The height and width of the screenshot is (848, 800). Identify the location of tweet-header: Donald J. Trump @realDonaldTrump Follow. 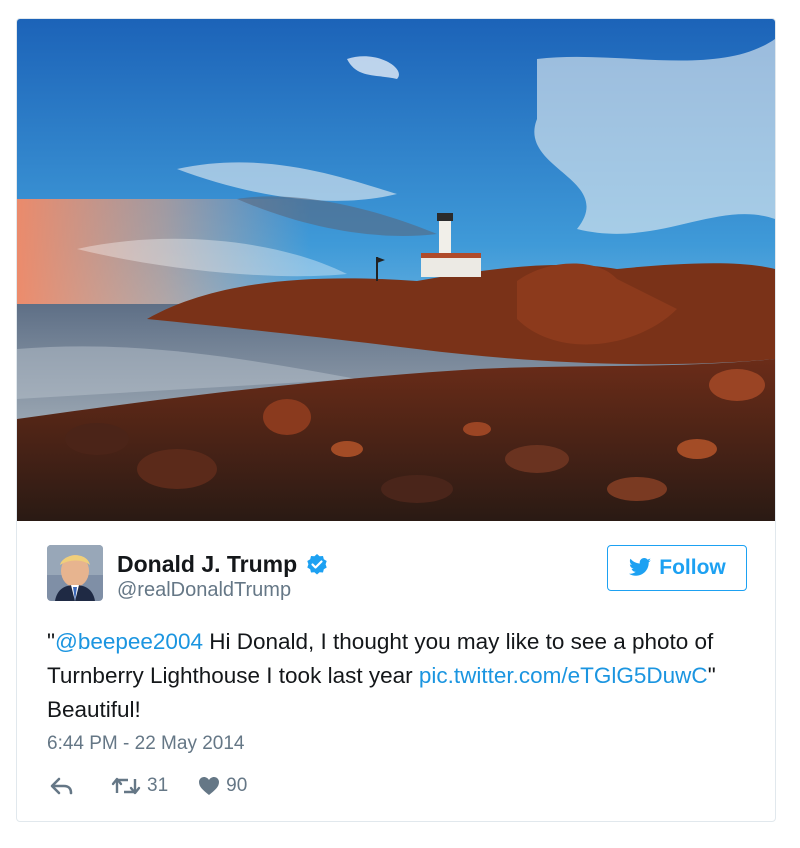
(397, 575).